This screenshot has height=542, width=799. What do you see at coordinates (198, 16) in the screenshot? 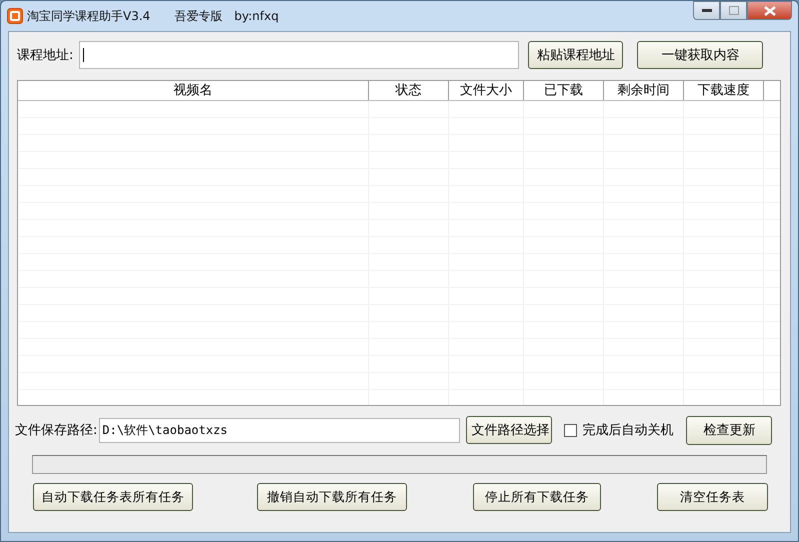
I see `window-subtitle: 吾爱专版` at bounding box center [198, 16].